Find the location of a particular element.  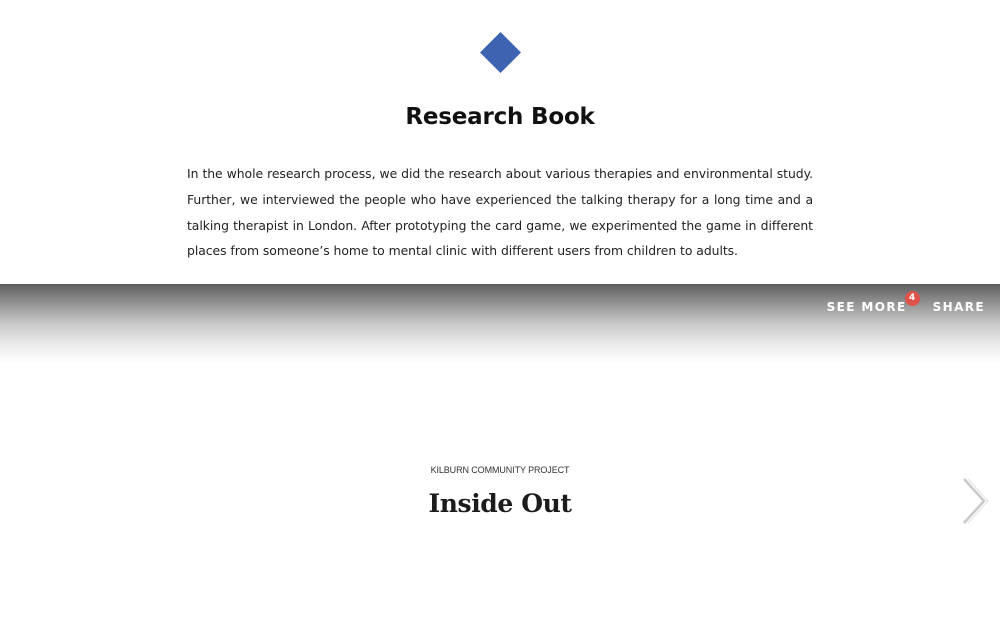

diamond-icon is located at coordinates (500, 52).